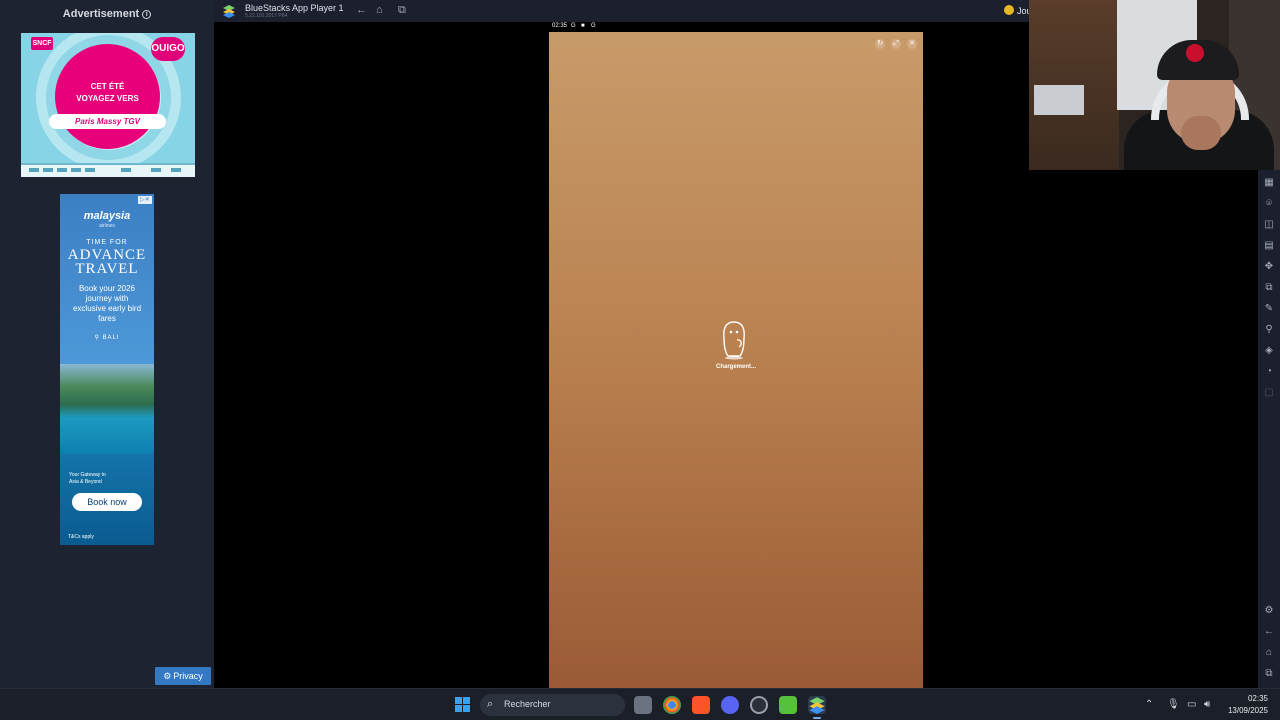 This screenshot has height=720, width=1280. Describe the element at coordinates (107, 502) in the screenshot. I see `book-now-button: Book now` at that location.